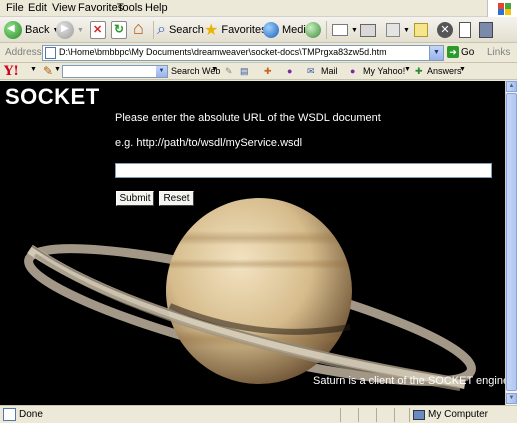 Image resolution: width=517 pixels, height=423 pixels. Describe the element at coordinates (409, 381) in the screenshot. I see `saturn-caption: Saturn is a client of the SOCKET engine.` at that location.